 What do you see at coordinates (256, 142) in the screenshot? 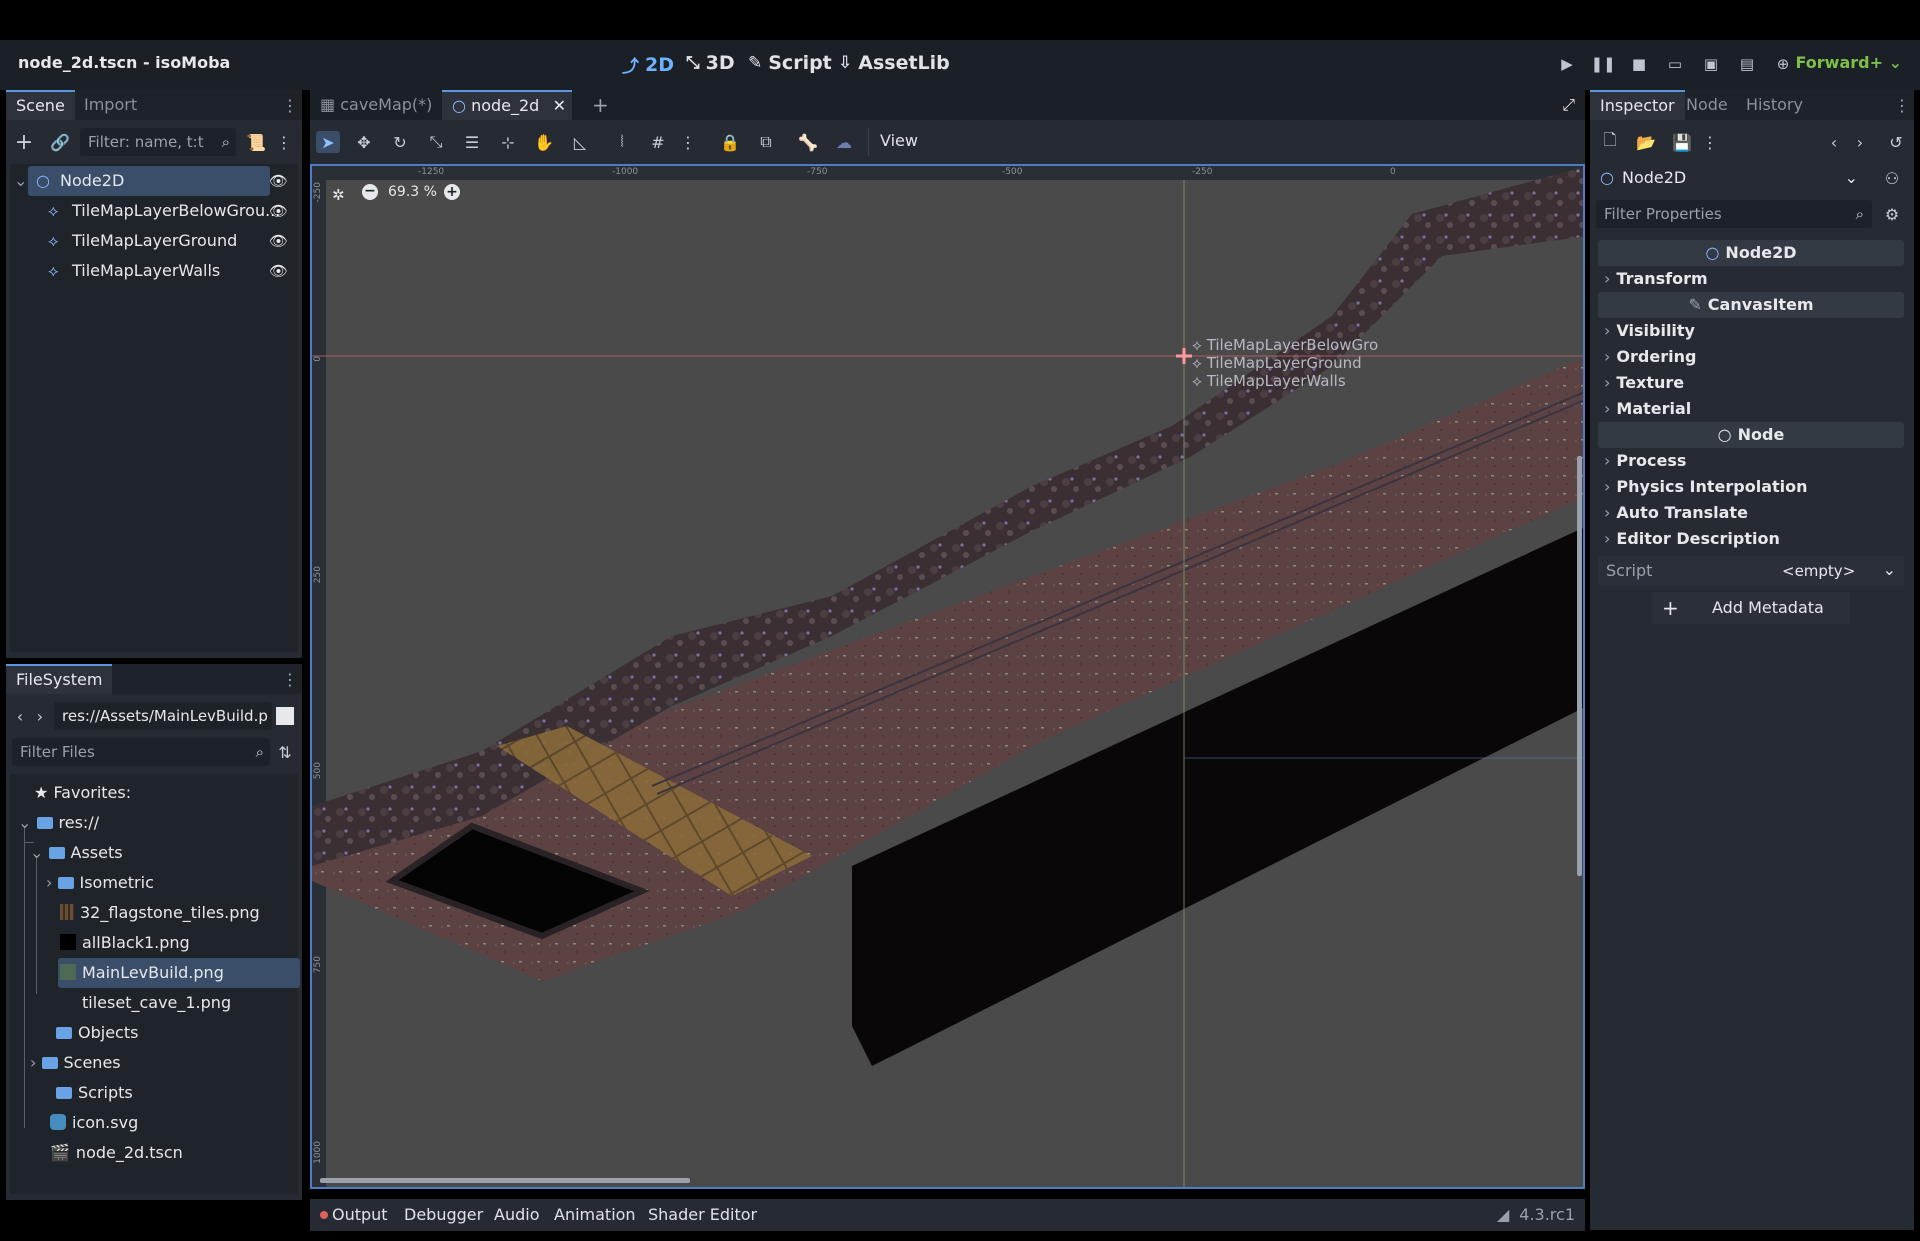
I see `attach-script-icon: 📜` at bounding box center [256, 142].